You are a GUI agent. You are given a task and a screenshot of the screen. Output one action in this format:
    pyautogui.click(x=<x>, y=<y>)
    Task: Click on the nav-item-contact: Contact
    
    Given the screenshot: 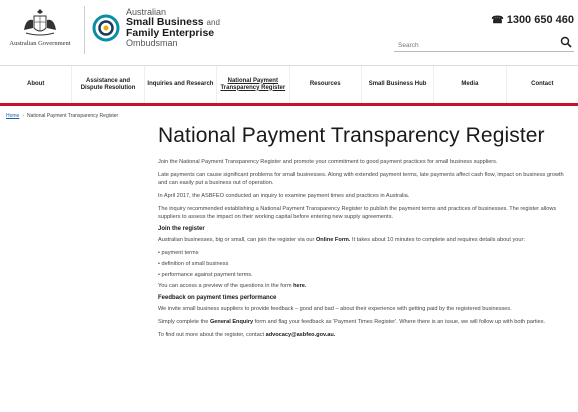 What is the action you would take?
    pyautogui.click(x=542, y=84)
    